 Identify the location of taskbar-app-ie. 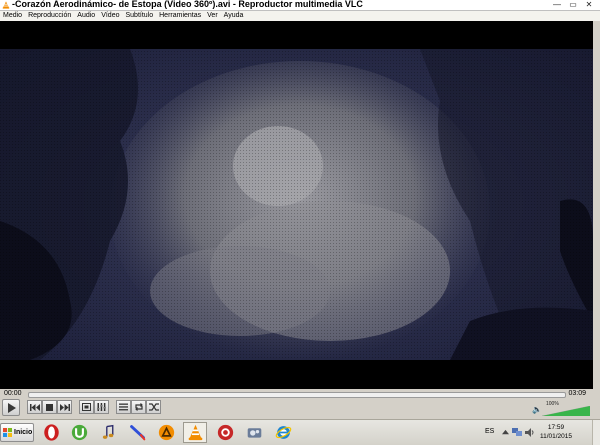
(283, 432).